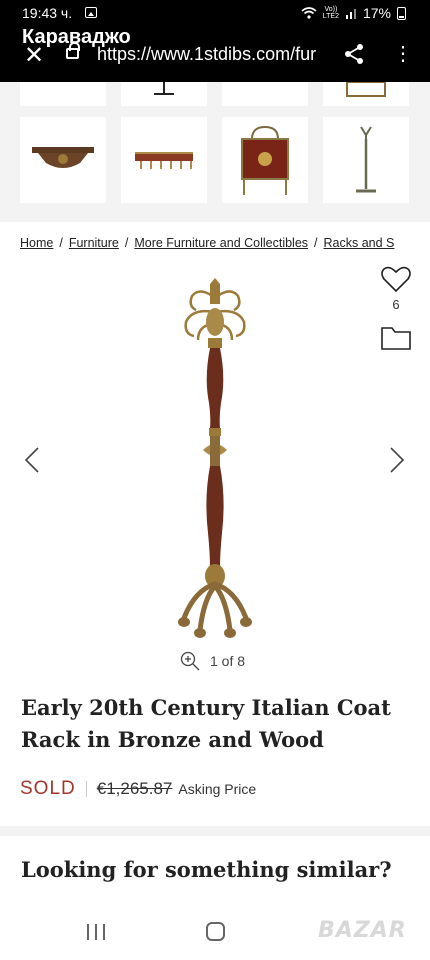 This screenshot has height=960, width=430. I want to click on image-counter-text: 1 of 8, so click(228, 661).